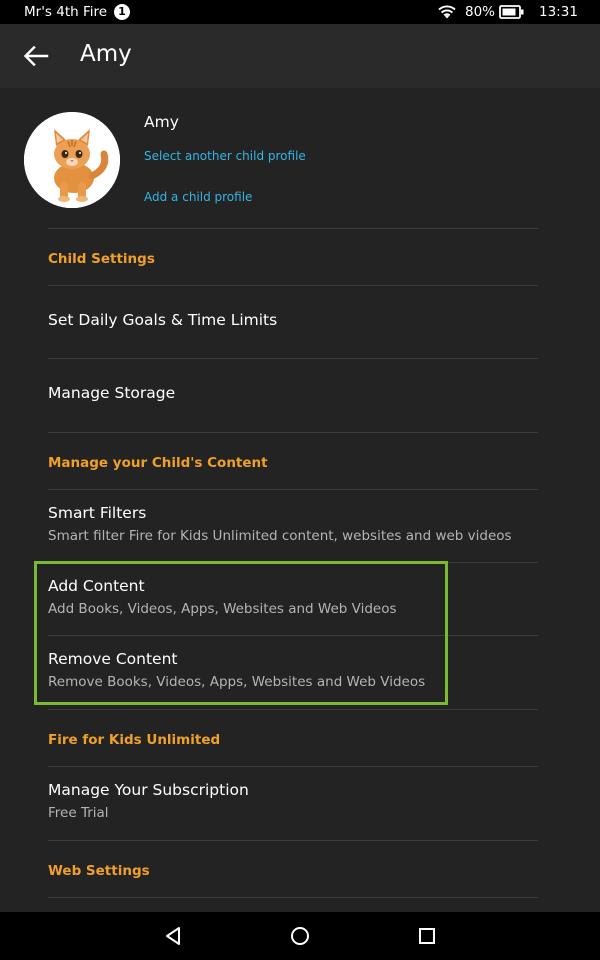  Describe the element at coordinates (66, 12) in the screenshot. I see `device-name: Mr's 4th Fire` at that location.